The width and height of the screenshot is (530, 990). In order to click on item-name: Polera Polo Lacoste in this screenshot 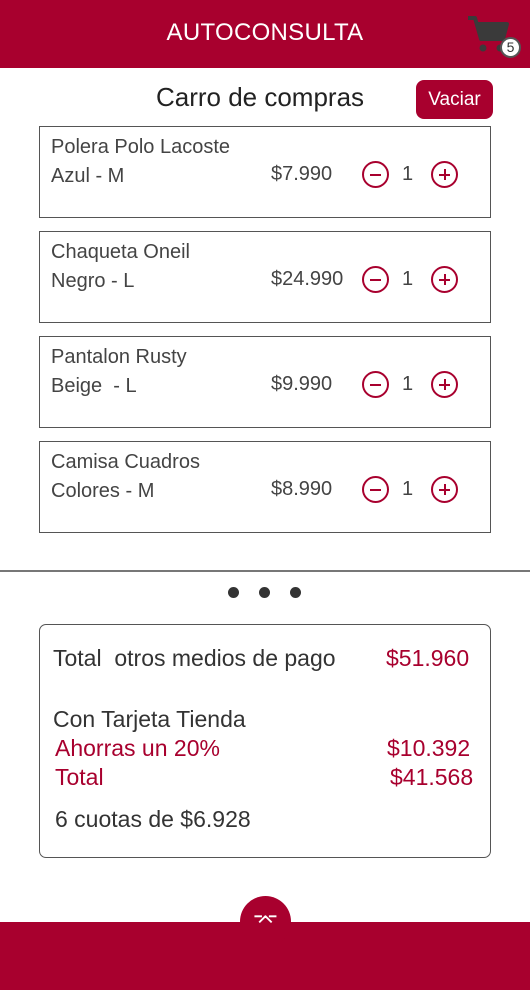, I will do `click(141, 147)`.